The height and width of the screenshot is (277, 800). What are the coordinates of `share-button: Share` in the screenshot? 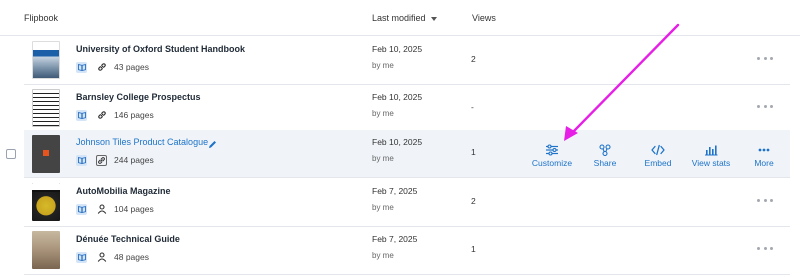 It's located at (605, 155).